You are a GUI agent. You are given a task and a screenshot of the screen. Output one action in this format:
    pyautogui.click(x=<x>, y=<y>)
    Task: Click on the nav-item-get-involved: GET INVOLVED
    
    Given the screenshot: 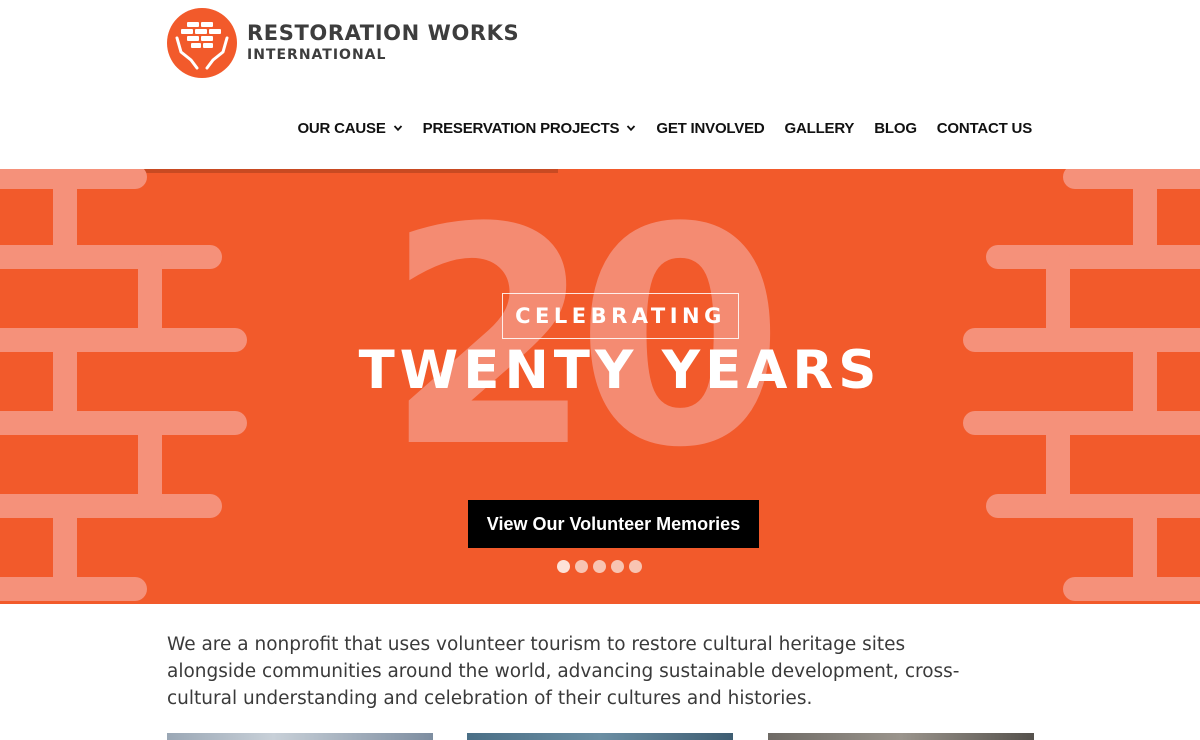 What is the action you would take?
    pyautogui.click(x=710, y=128)
    